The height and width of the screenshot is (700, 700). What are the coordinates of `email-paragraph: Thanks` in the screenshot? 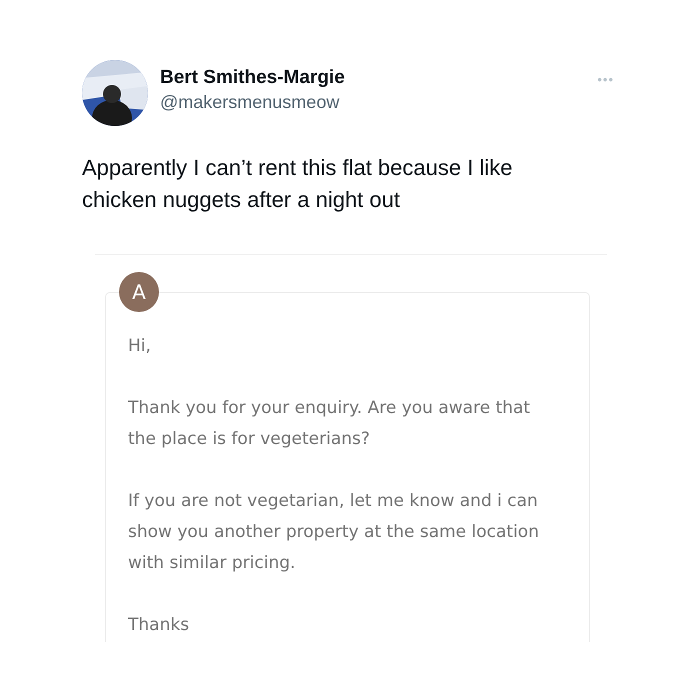 It's located at (159, 625).